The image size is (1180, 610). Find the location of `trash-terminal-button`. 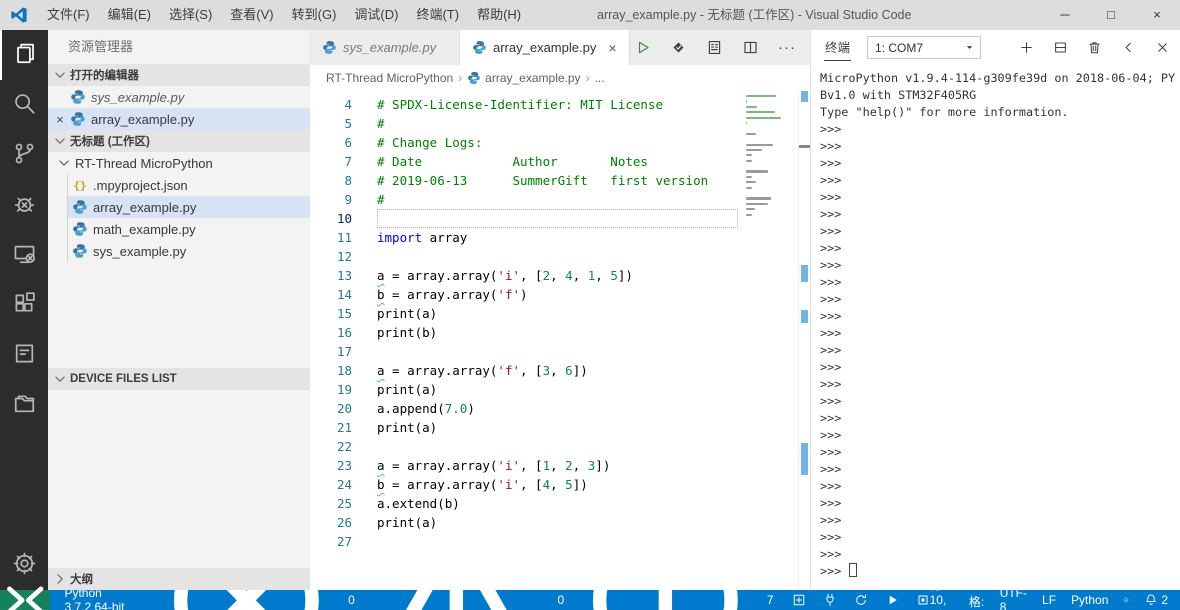

trash-terminal-button is located at coordinates (1094, 47).